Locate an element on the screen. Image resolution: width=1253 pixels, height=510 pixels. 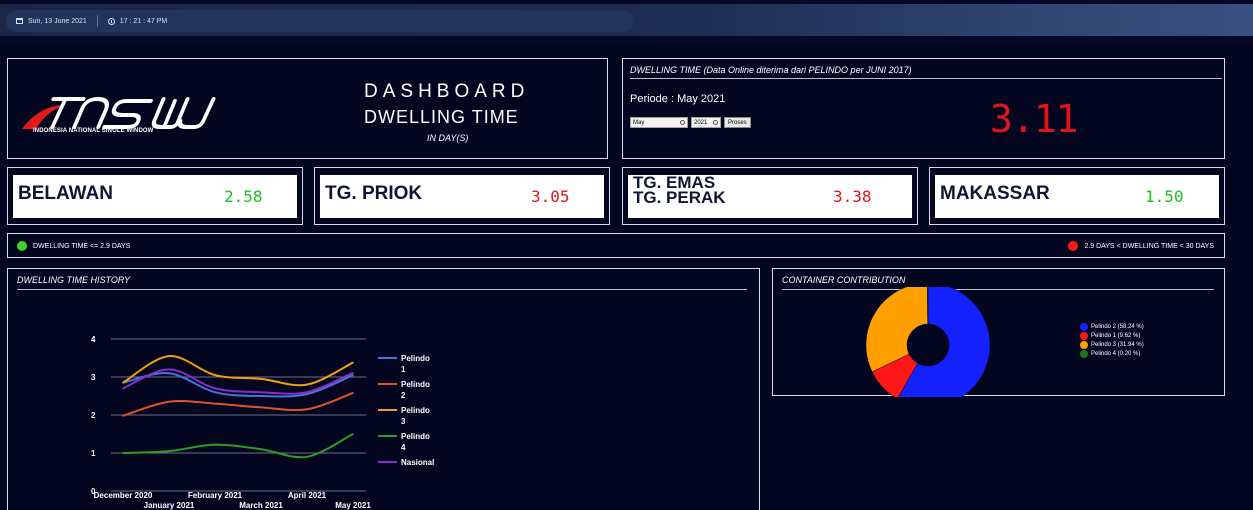
month-value: May is located at coordinates (639, 122).